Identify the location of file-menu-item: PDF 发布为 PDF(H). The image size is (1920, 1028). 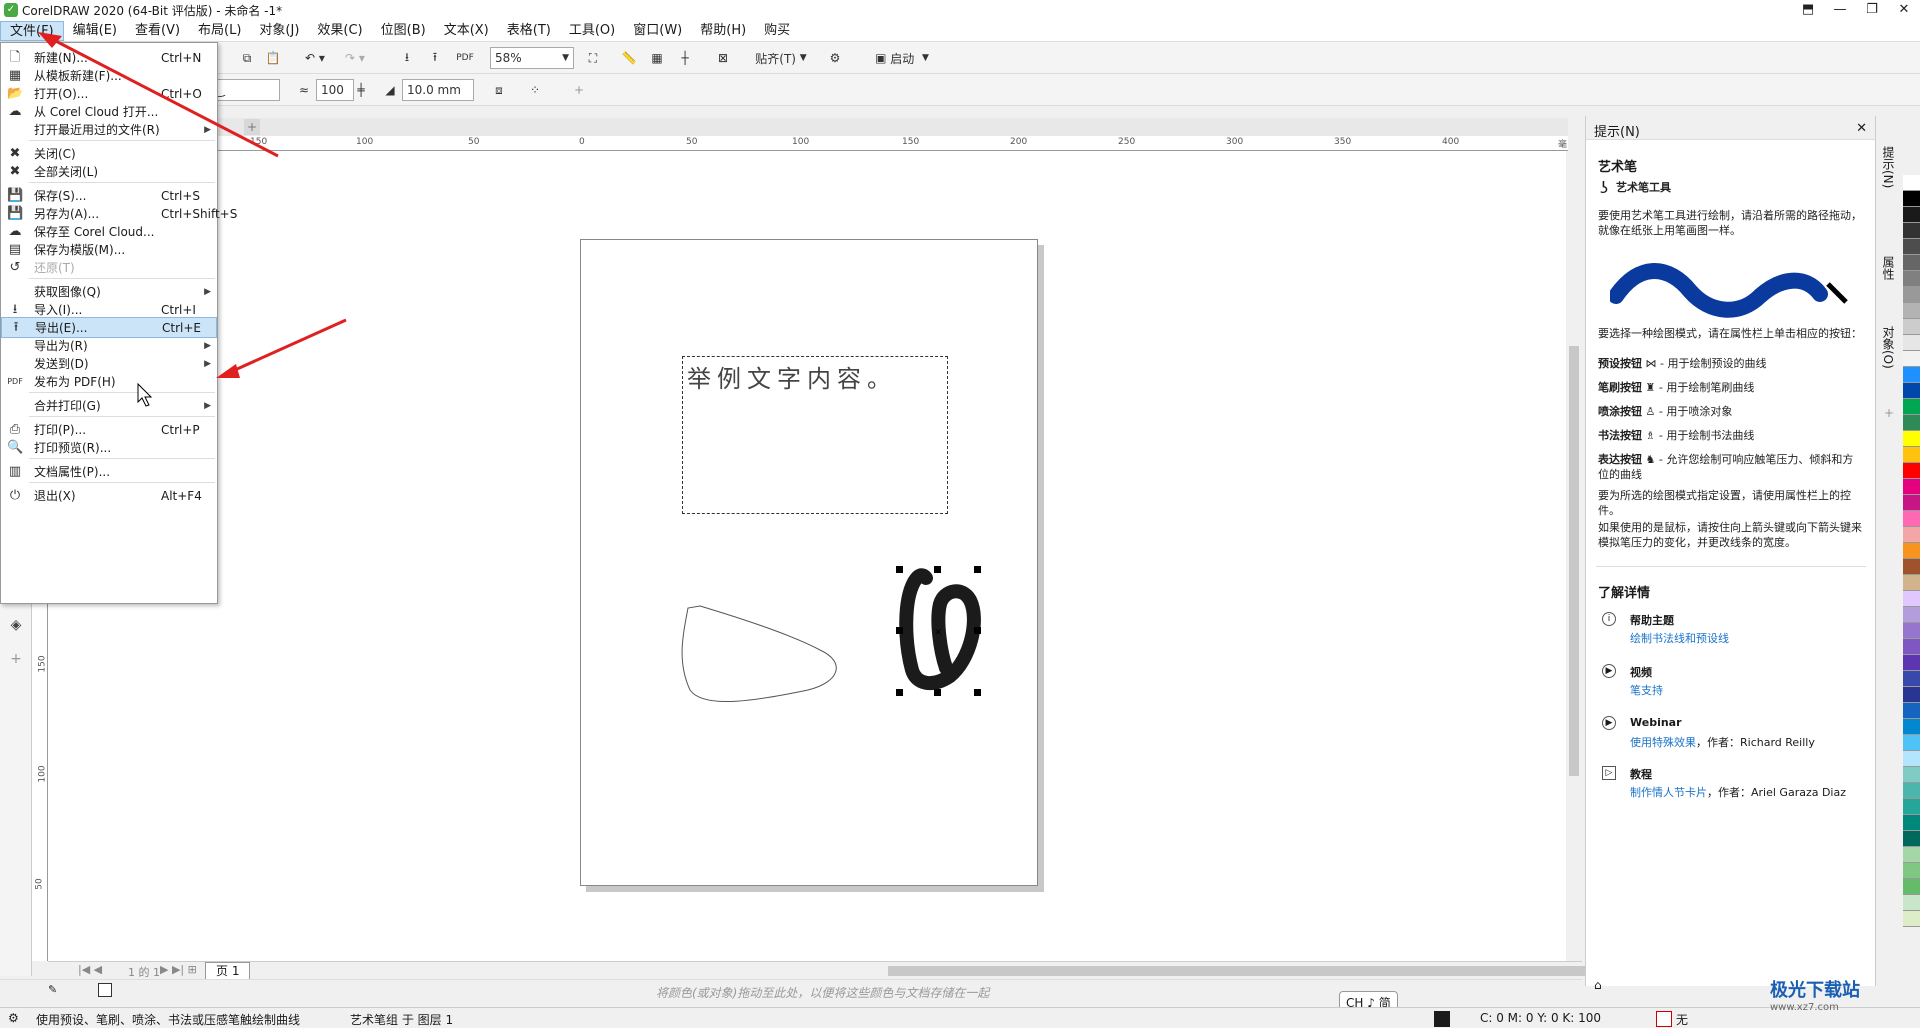
(109, 381).